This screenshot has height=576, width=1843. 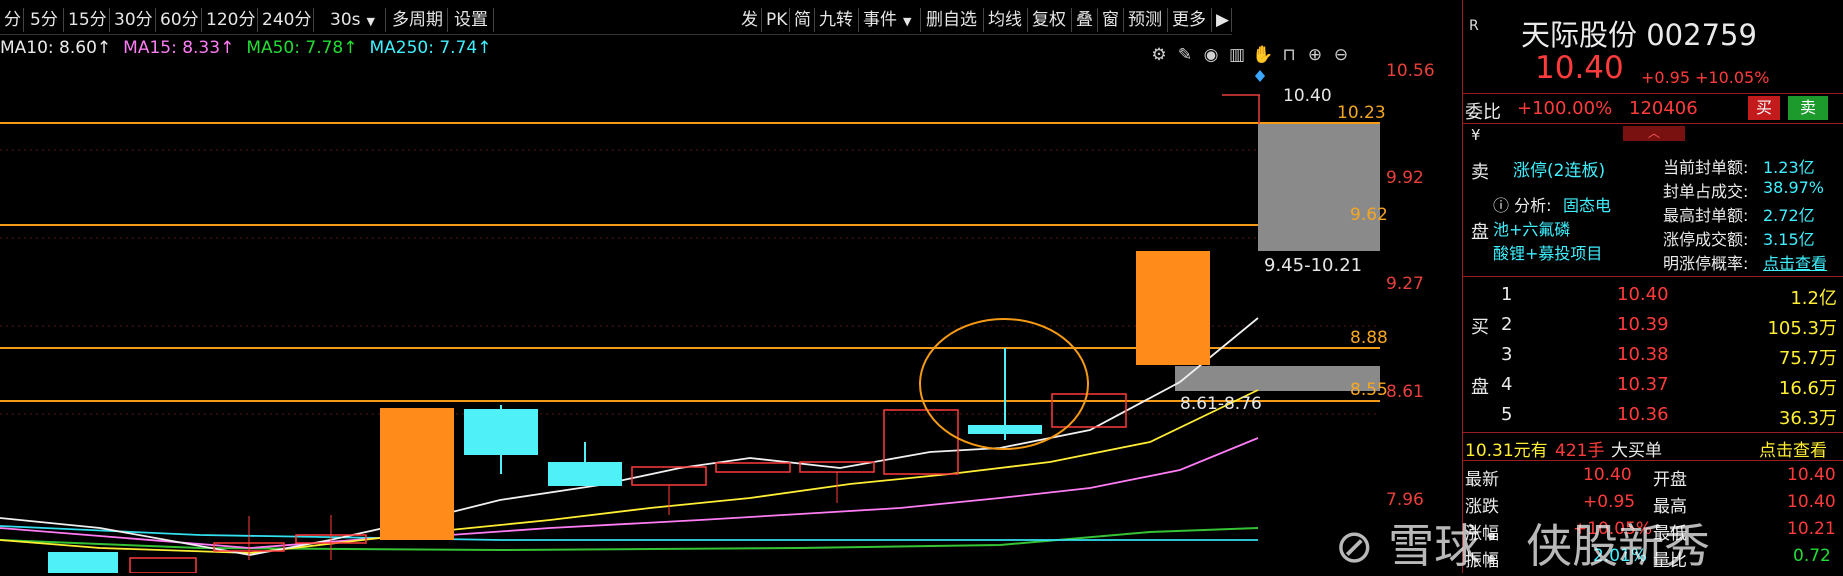 What do you see at coordinates (629, 533) in the screenshot?
I see `ma250-line` at bounding box center [629, 533].